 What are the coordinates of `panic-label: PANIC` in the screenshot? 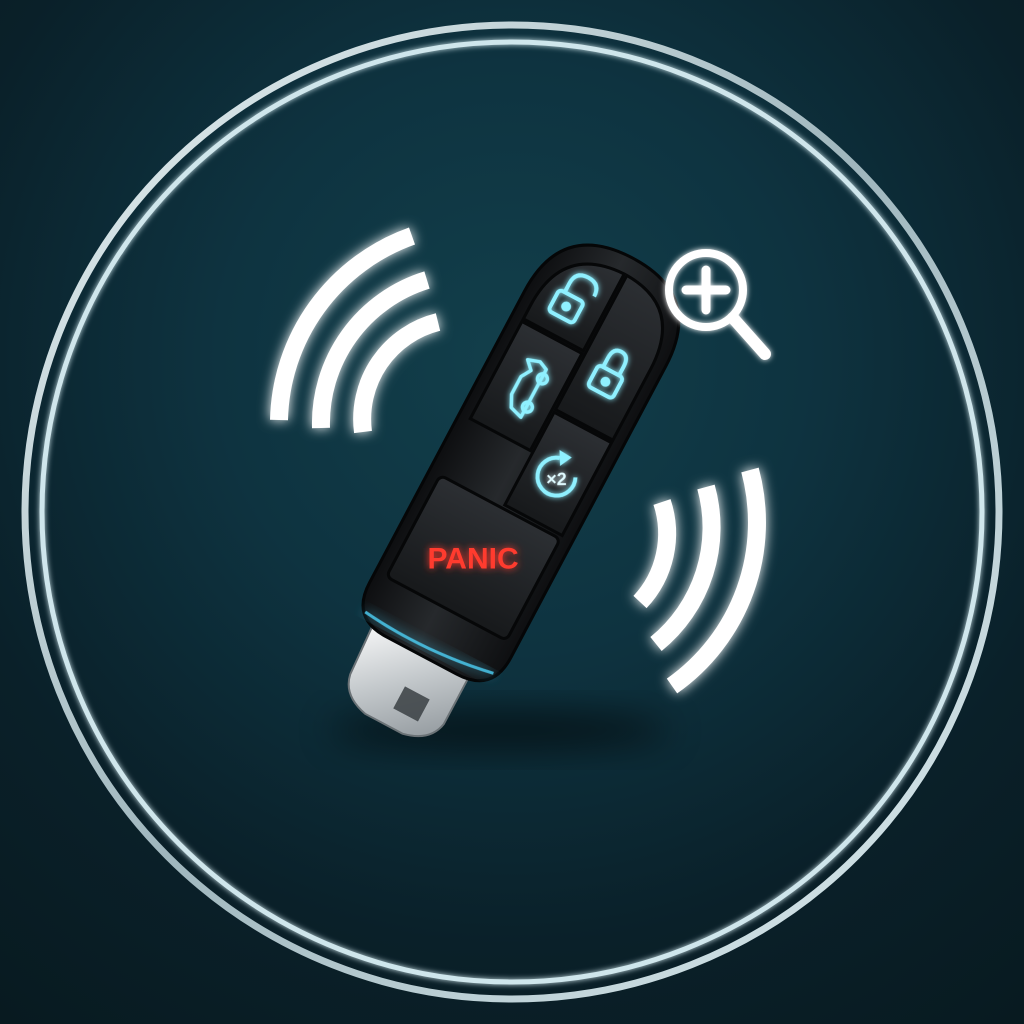 It's located at (472, 558).